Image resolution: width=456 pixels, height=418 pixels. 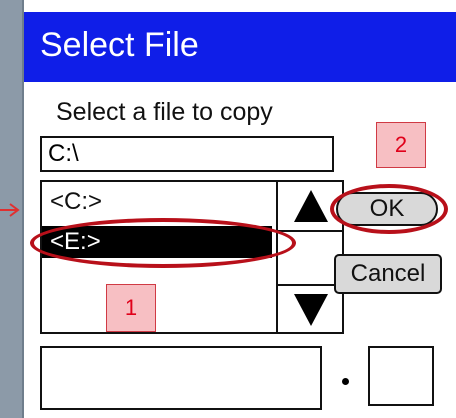 What do you see at coordinates (387, 209) in the screenshot?
I see `ok-button: OK` at bounding box center [387, 209].